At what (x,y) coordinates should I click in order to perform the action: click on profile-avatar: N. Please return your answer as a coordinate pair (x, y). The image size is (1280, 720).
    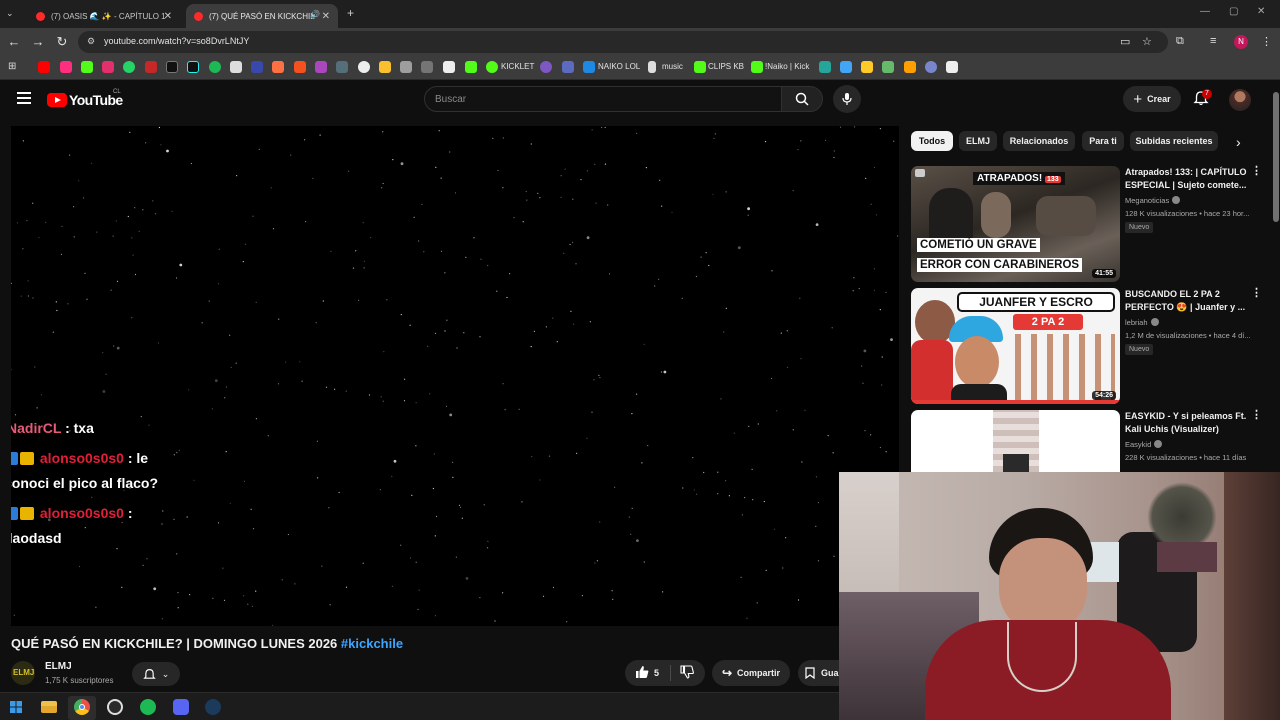
    Looking at the image, I should click on (1241, 42).